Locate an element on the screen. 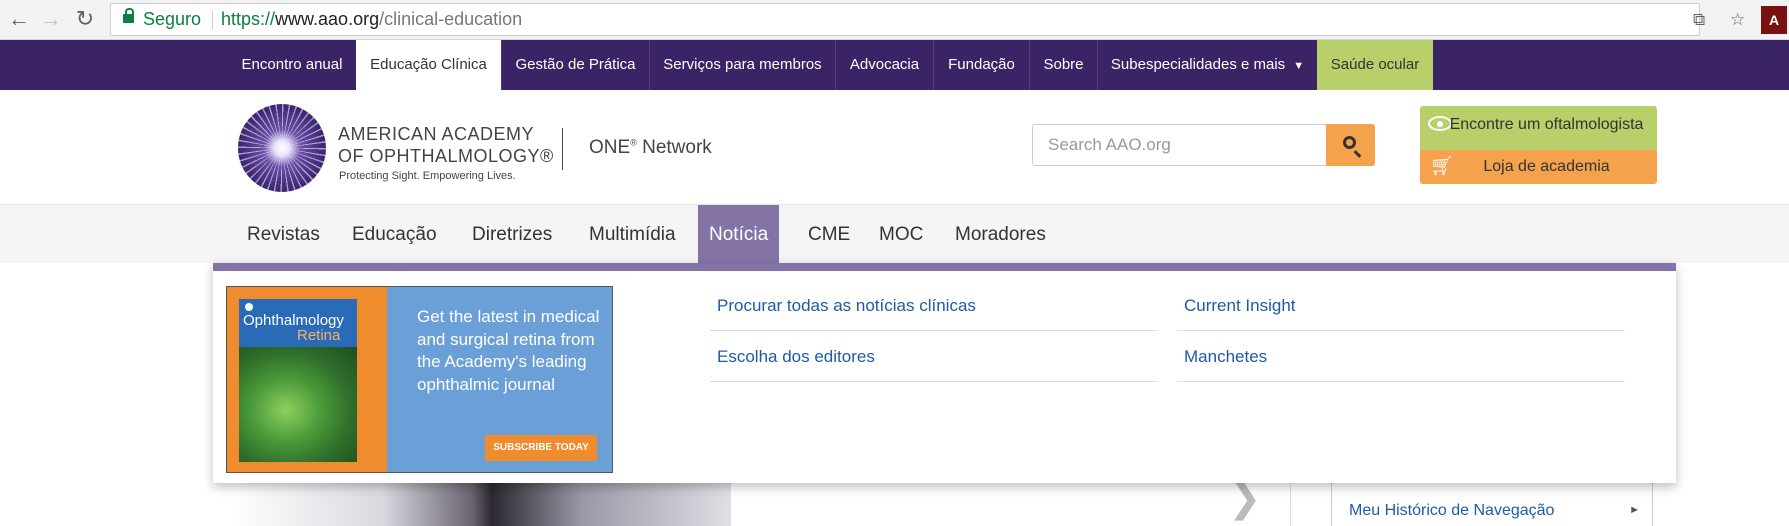 The image size is (1789, 526). topnav-about: Sobre is located at coordinates (1063, 65).